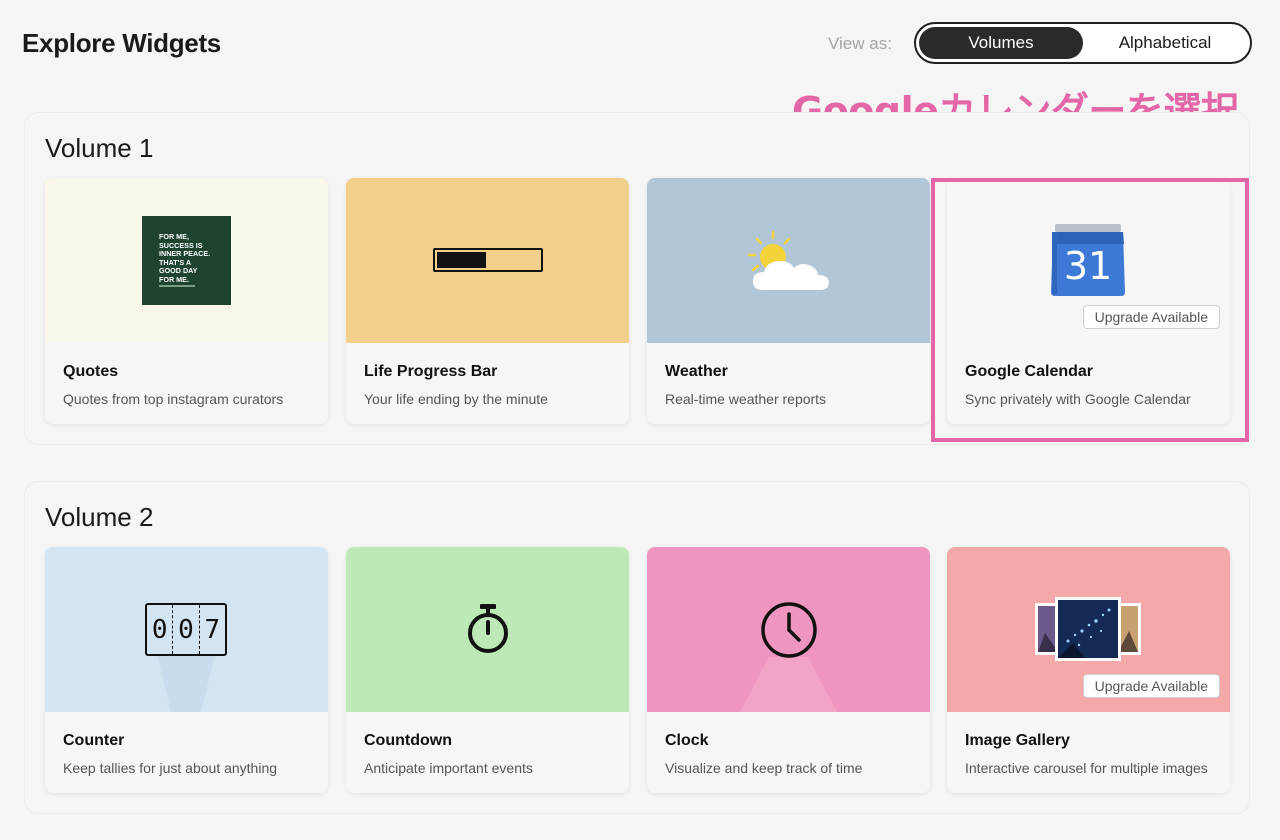 Image resolution: width=1280 pixels, height=840 pixels. What do you see at coordinates (186, 683) in the screenshot?
I see `counter-shadow` at bounding box center [186, 683].